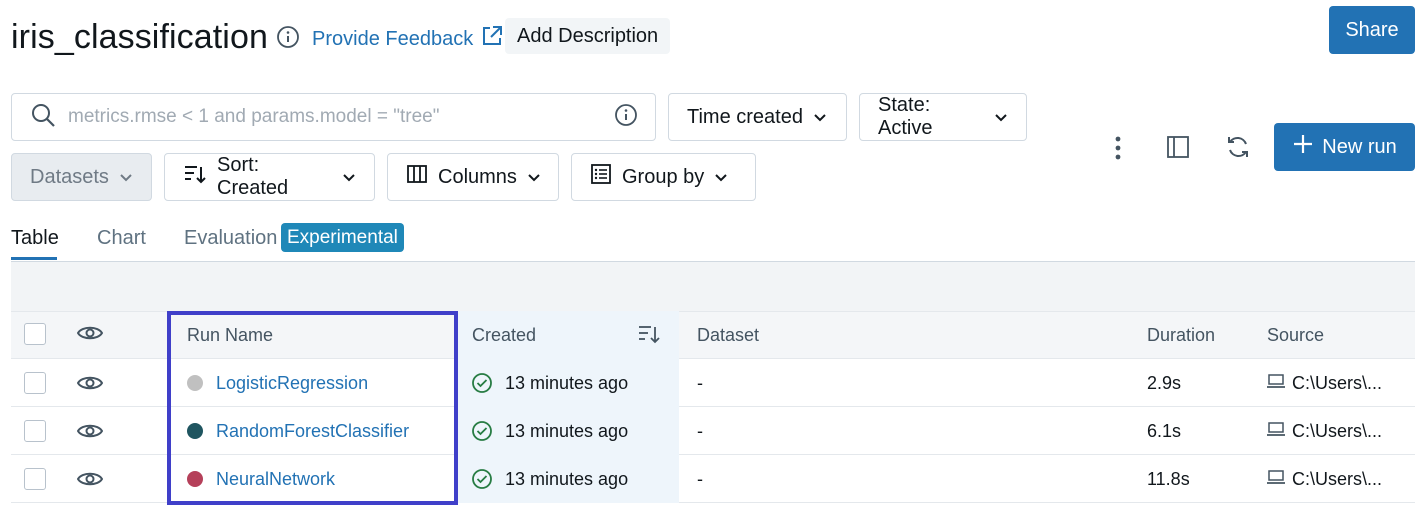 This screenshot has width=1420, height=525. What do you see at coordinates (393, 38) in the screenshot?
I see `provide-feedback-label: Provide Feedback` at bounding box center [393, 38].